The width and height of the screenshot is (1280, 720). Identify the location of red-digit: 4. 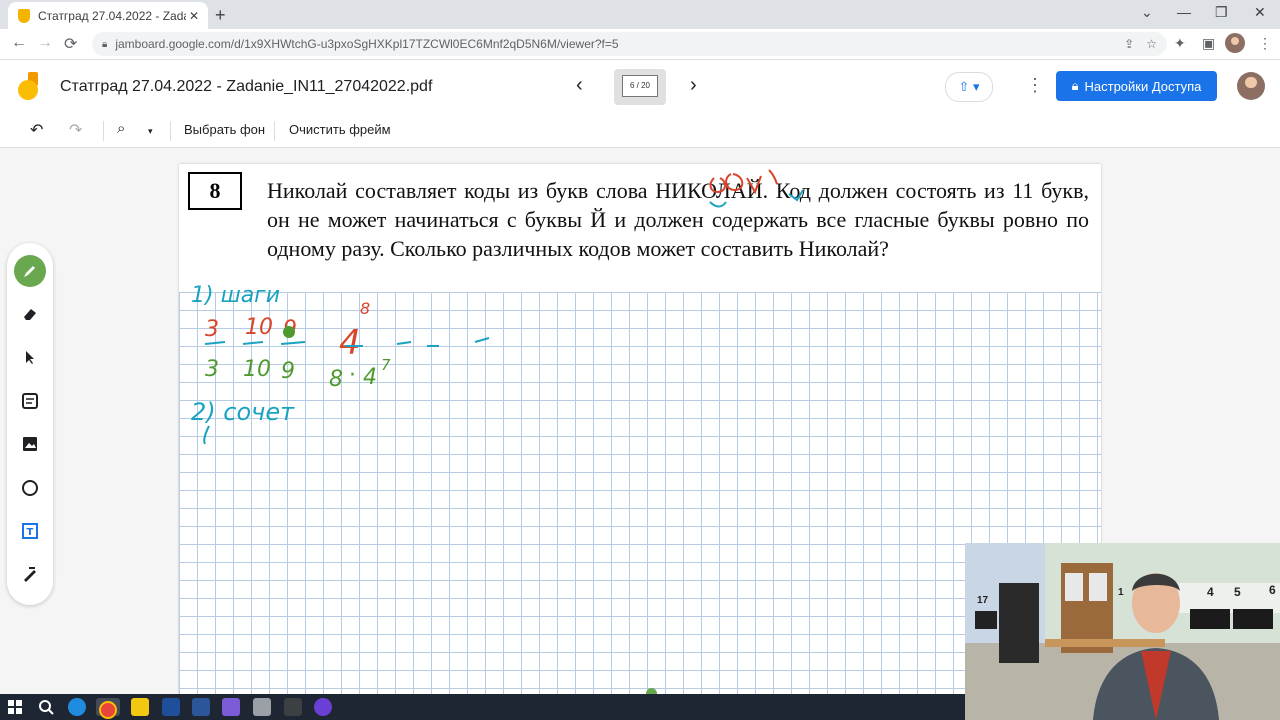
(350, 343).